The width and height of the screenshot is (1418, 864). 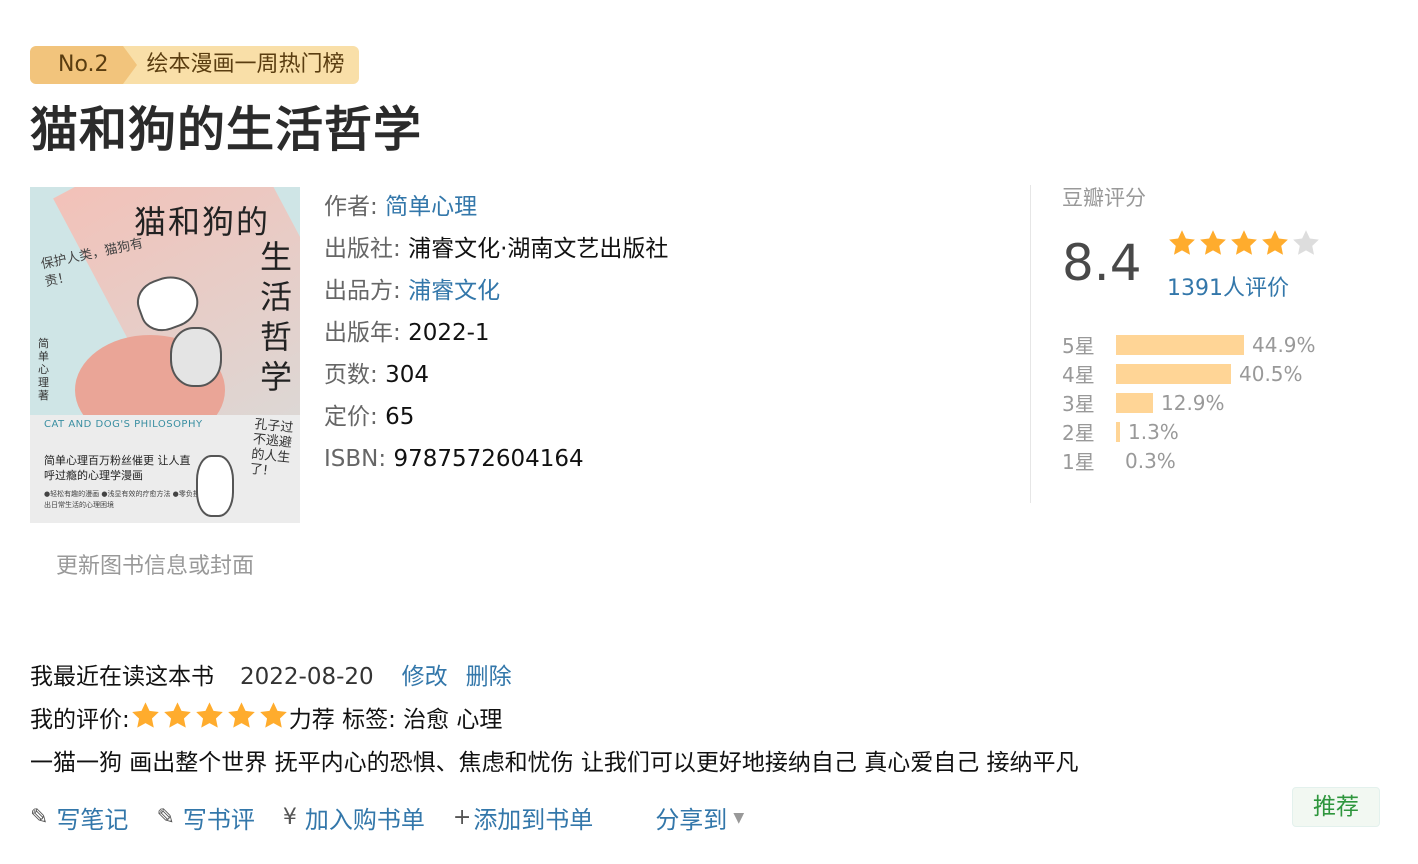 What do you see at coordinates (1153, 431) in the screenshot?
I see `rating-dist-percent: 1.3%` at bounding box center [1153, 431].